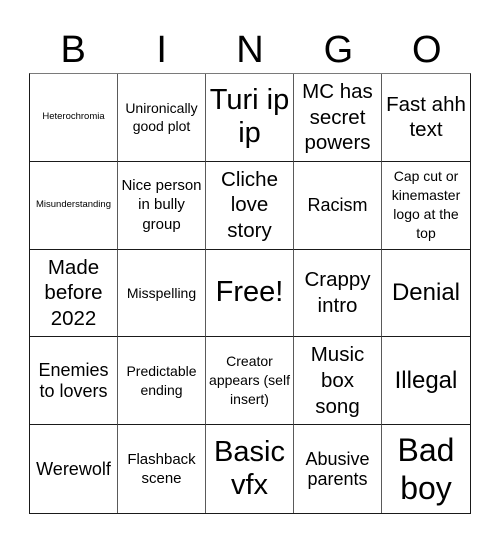  Describe the element at coordinates (426, 381) in the screenshot. I see `bingo-cell: Illegal` at that location.